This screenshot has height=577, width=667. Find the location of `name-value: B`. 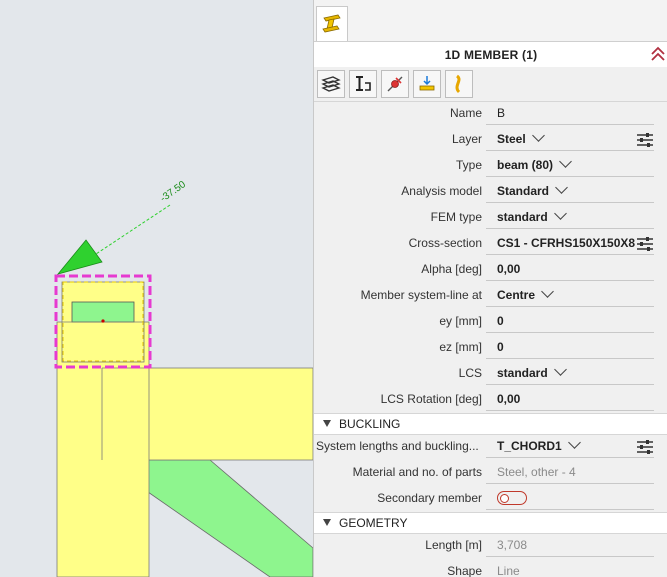

name-value: B is located at coordinates (501, 113).